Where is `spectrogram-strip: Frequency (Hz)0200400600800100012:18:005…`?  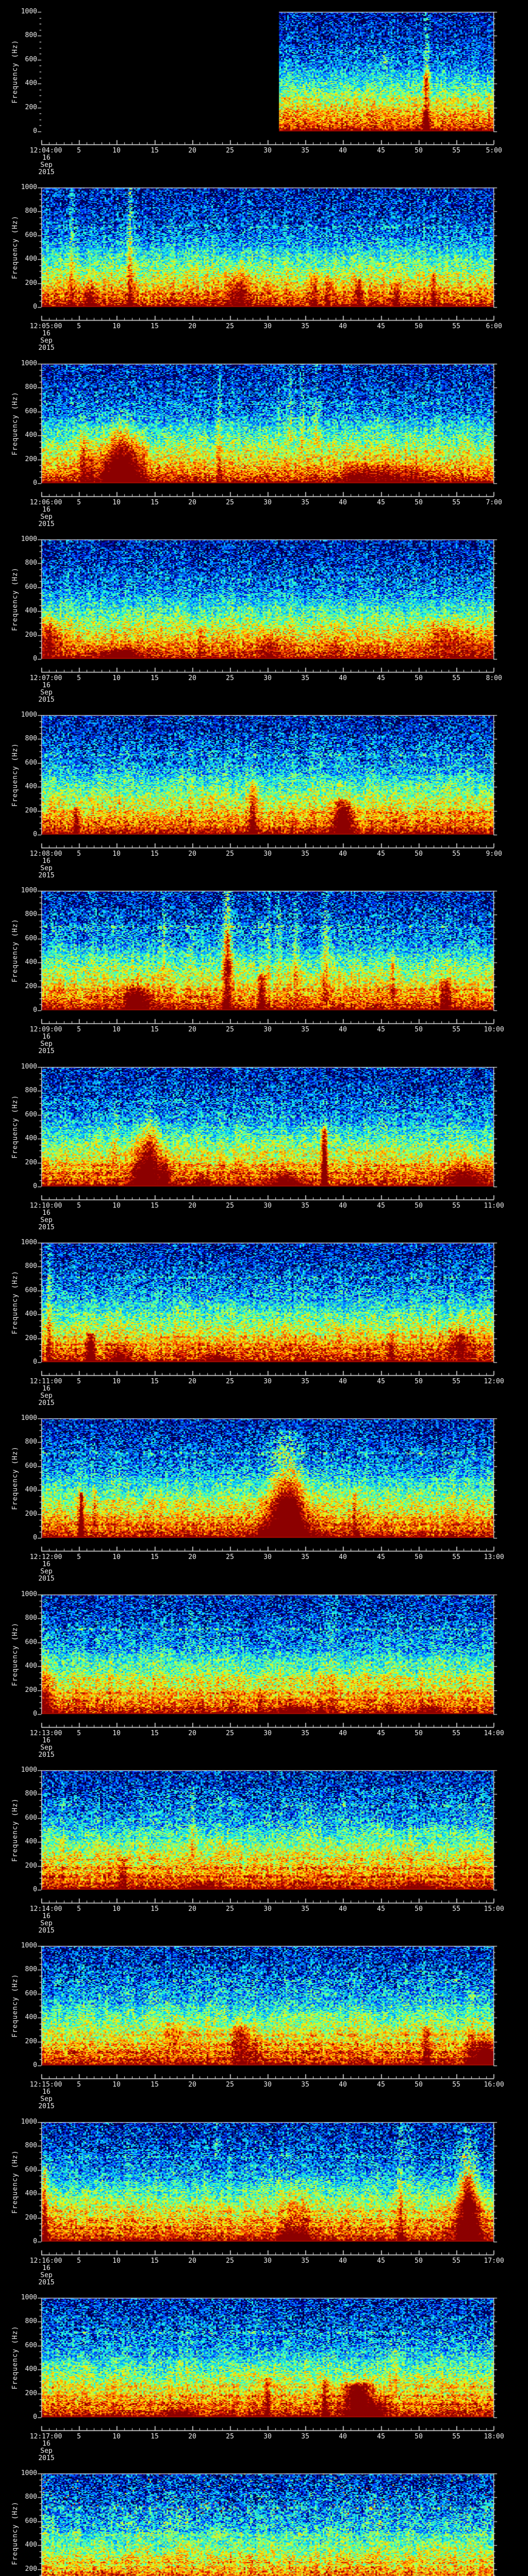 spectrogram-strip: Frequency (Hz)0200400600800100012:18:005… is located at coordinates (264, 2519).